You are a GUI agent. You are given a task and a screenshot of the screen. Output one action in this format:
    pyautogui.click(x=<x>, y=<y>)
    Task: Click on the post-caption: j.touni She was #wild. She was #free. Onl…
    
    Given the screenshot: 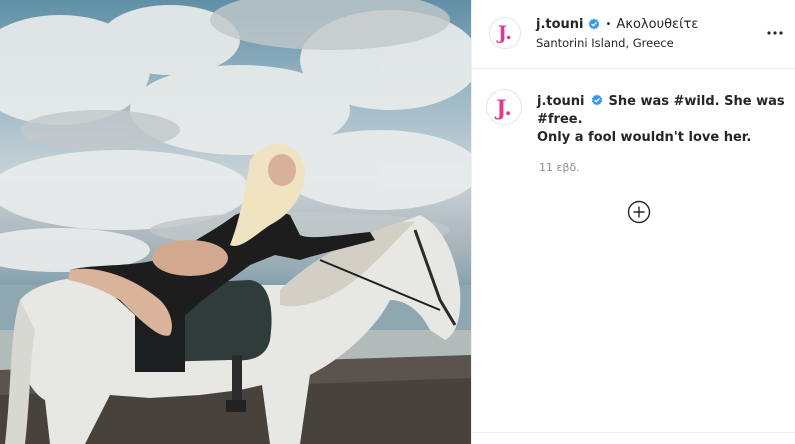 What is the action you would take?
    pyautogui.click(x=662, y=120)
    